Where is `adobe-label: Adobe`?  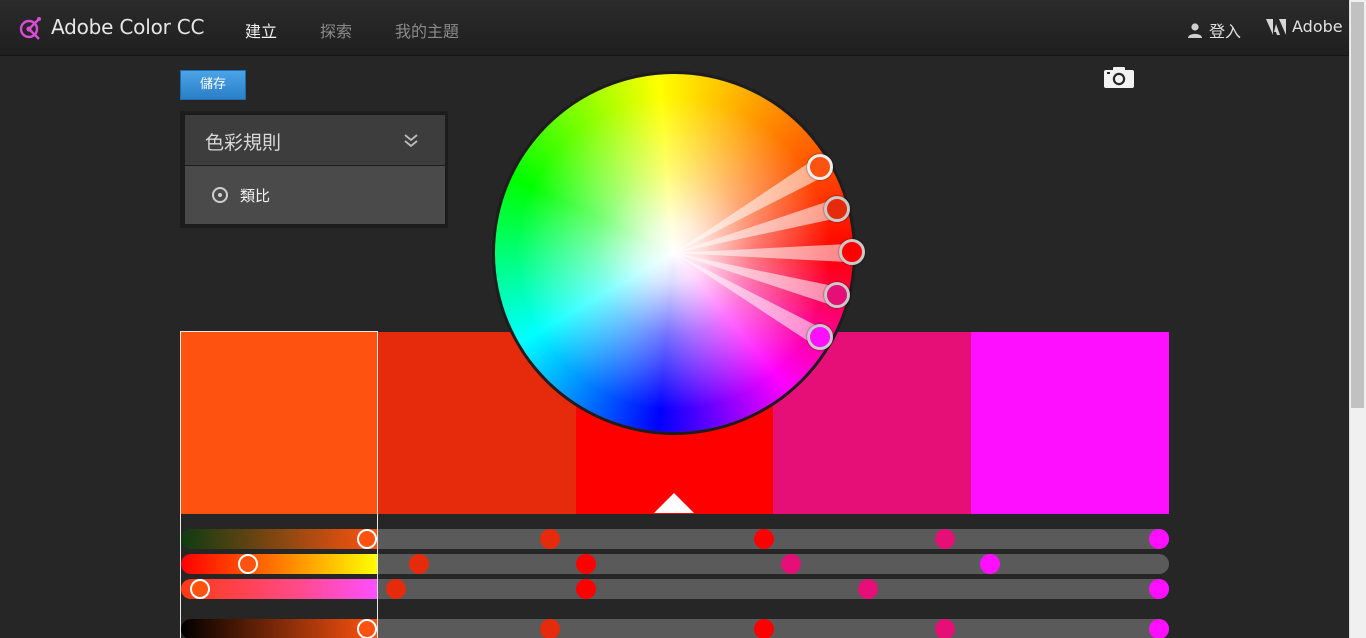 adobe-label: Adobe is located at coordinates (1317, 26).